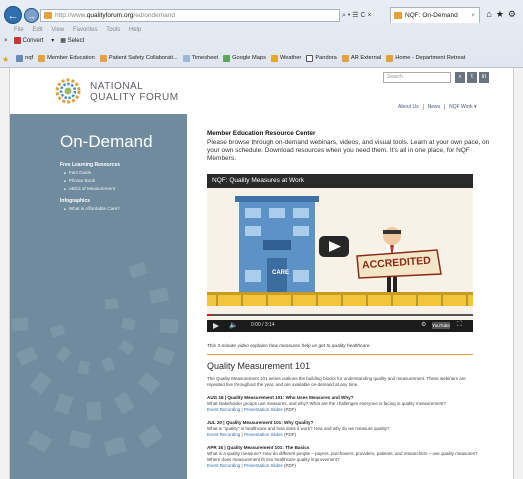 The width and height of the screenshot is (523, 479). I want to click on command-bar: × Convert ▾ ▦ Select, so click(50, 40).